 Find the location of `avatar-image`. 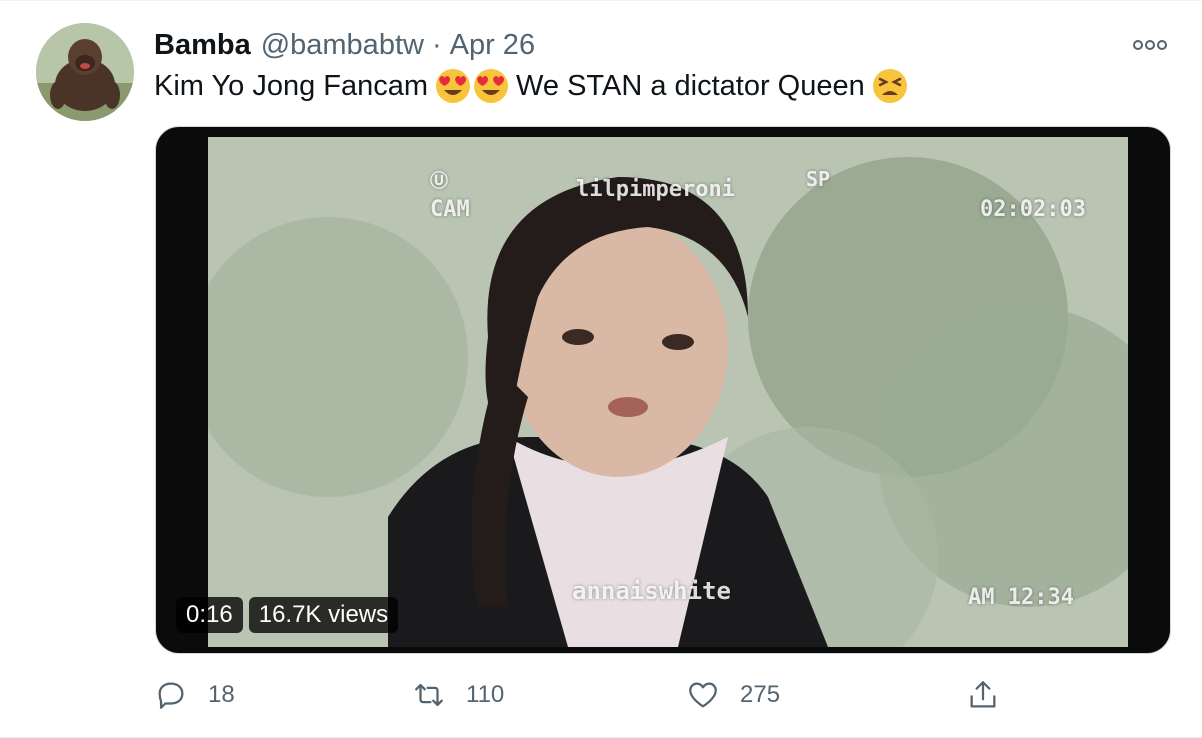

avatar-image is located at coordinates (85, 72).